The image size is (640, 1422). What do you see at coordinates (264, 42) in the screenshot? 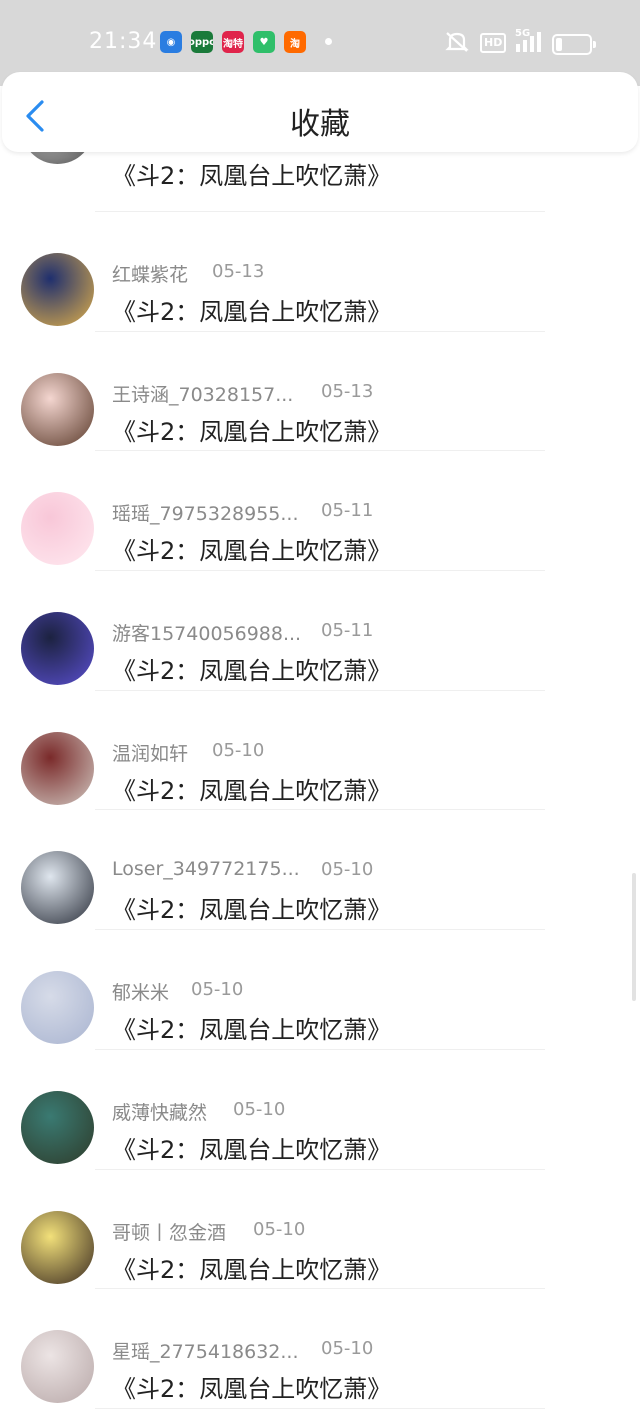
I see `green-app-icon: ♥` at bounding box center [264, 42].